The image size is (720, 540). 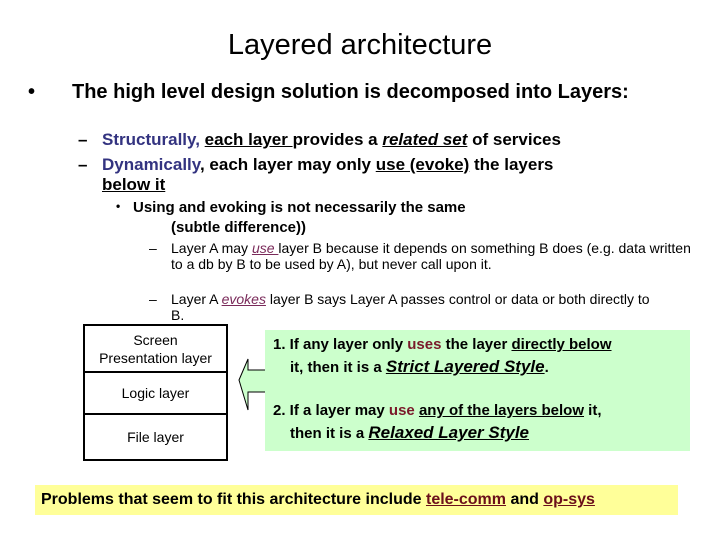 I want to click on text-span: Layer A, so click(x=196, y=299).